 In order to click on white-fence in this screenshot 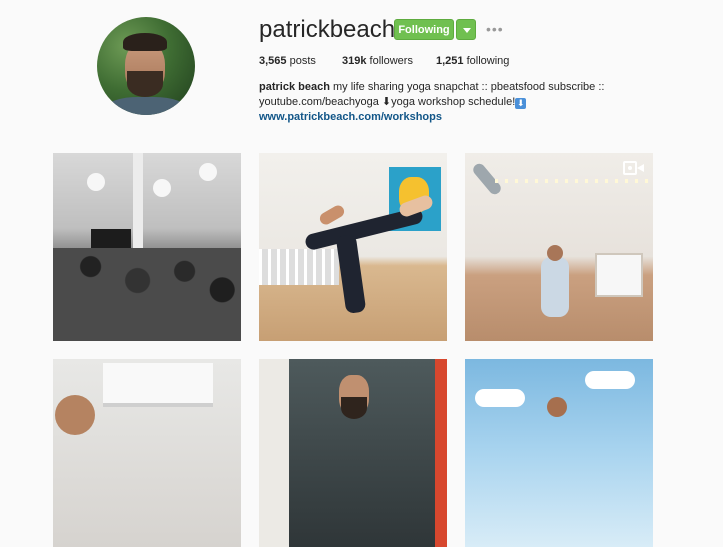, I will do `click(299, 267)`.